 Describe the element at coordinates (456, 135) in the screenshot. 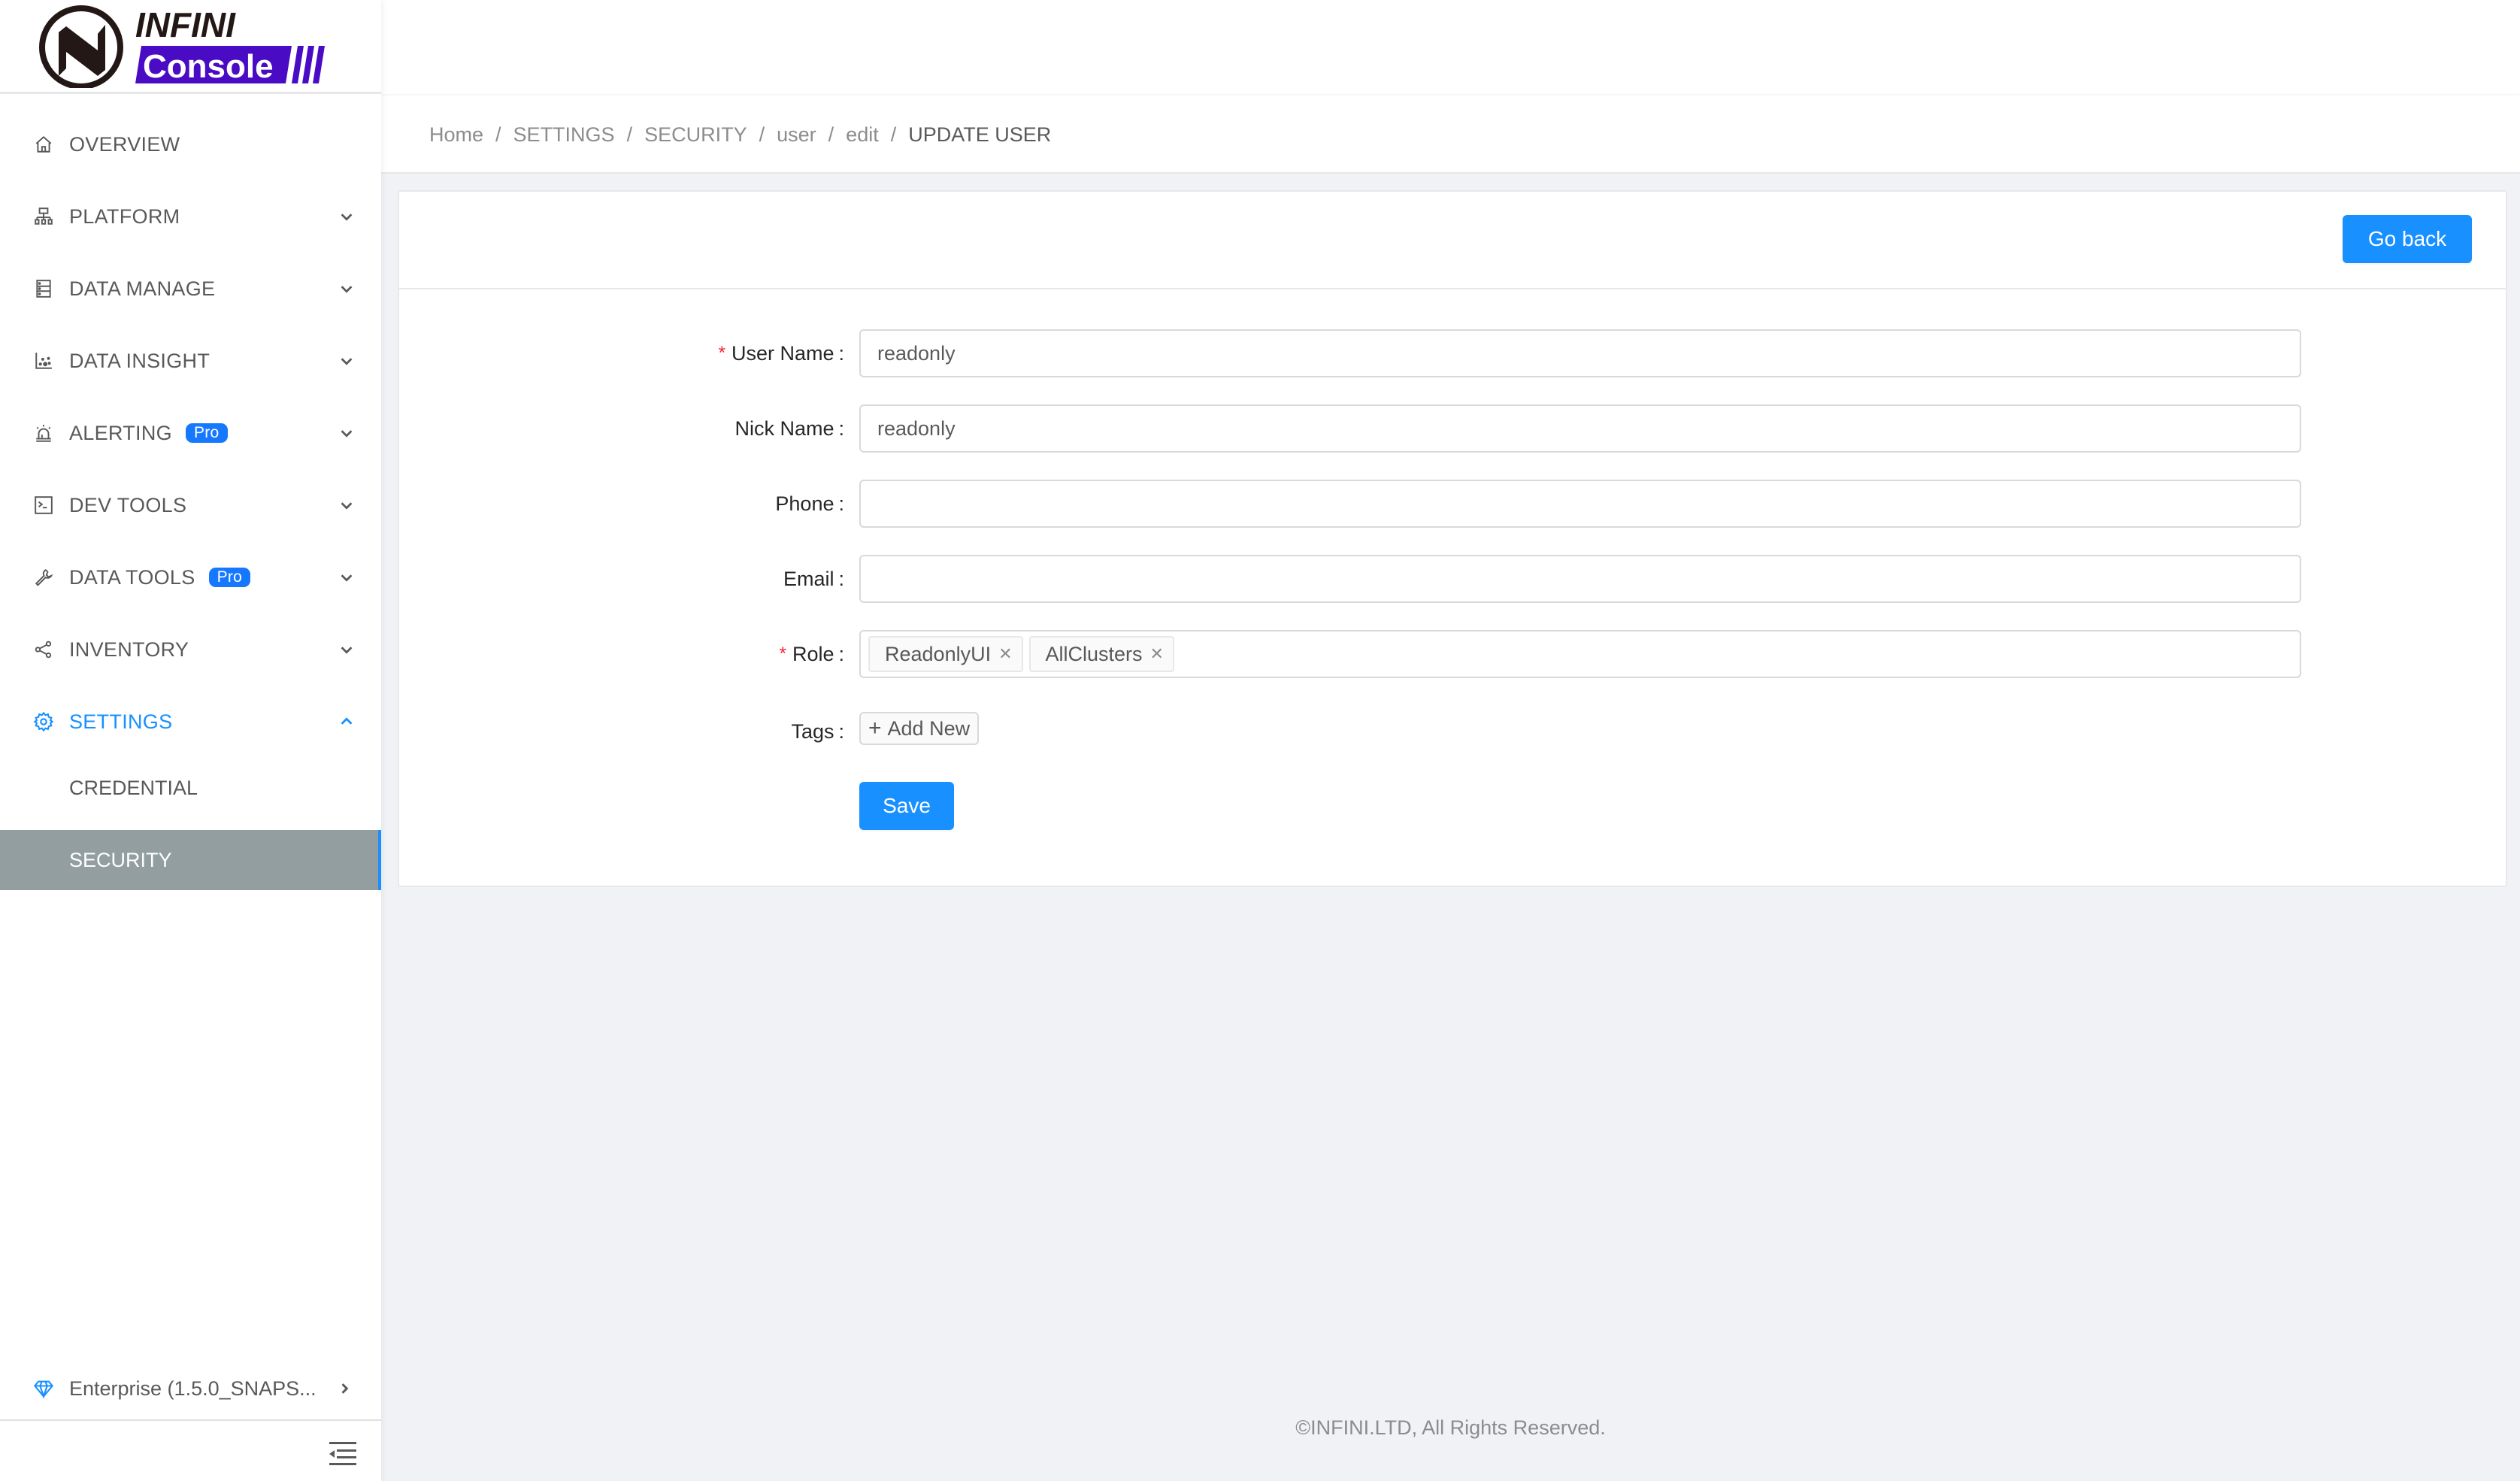

I see `breadcrumb-home: Home` at that location.